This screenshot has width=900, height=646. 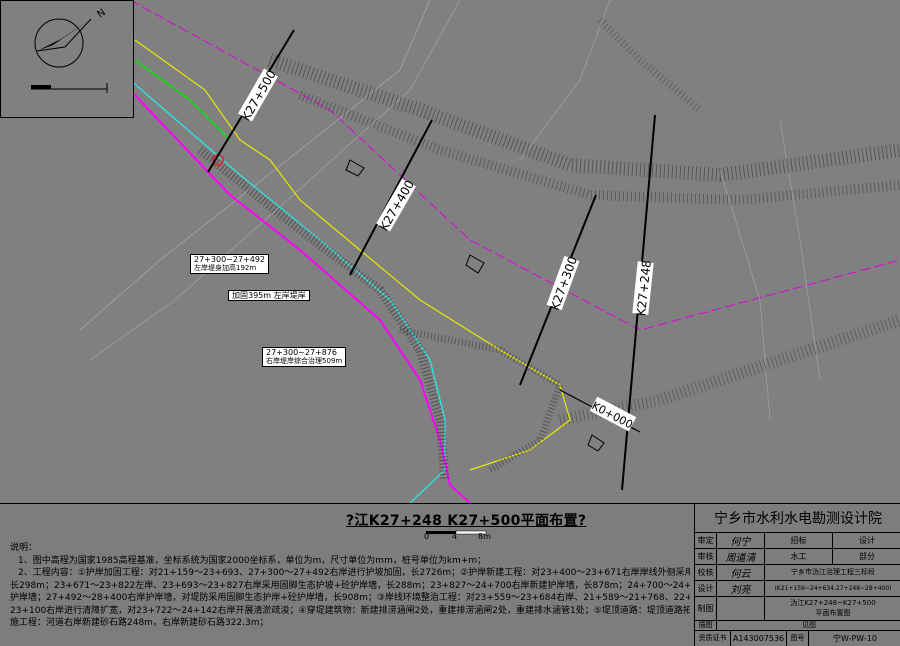 I want to click on drawing-title-line2: 平面布置图, so click(x=833, y=613).